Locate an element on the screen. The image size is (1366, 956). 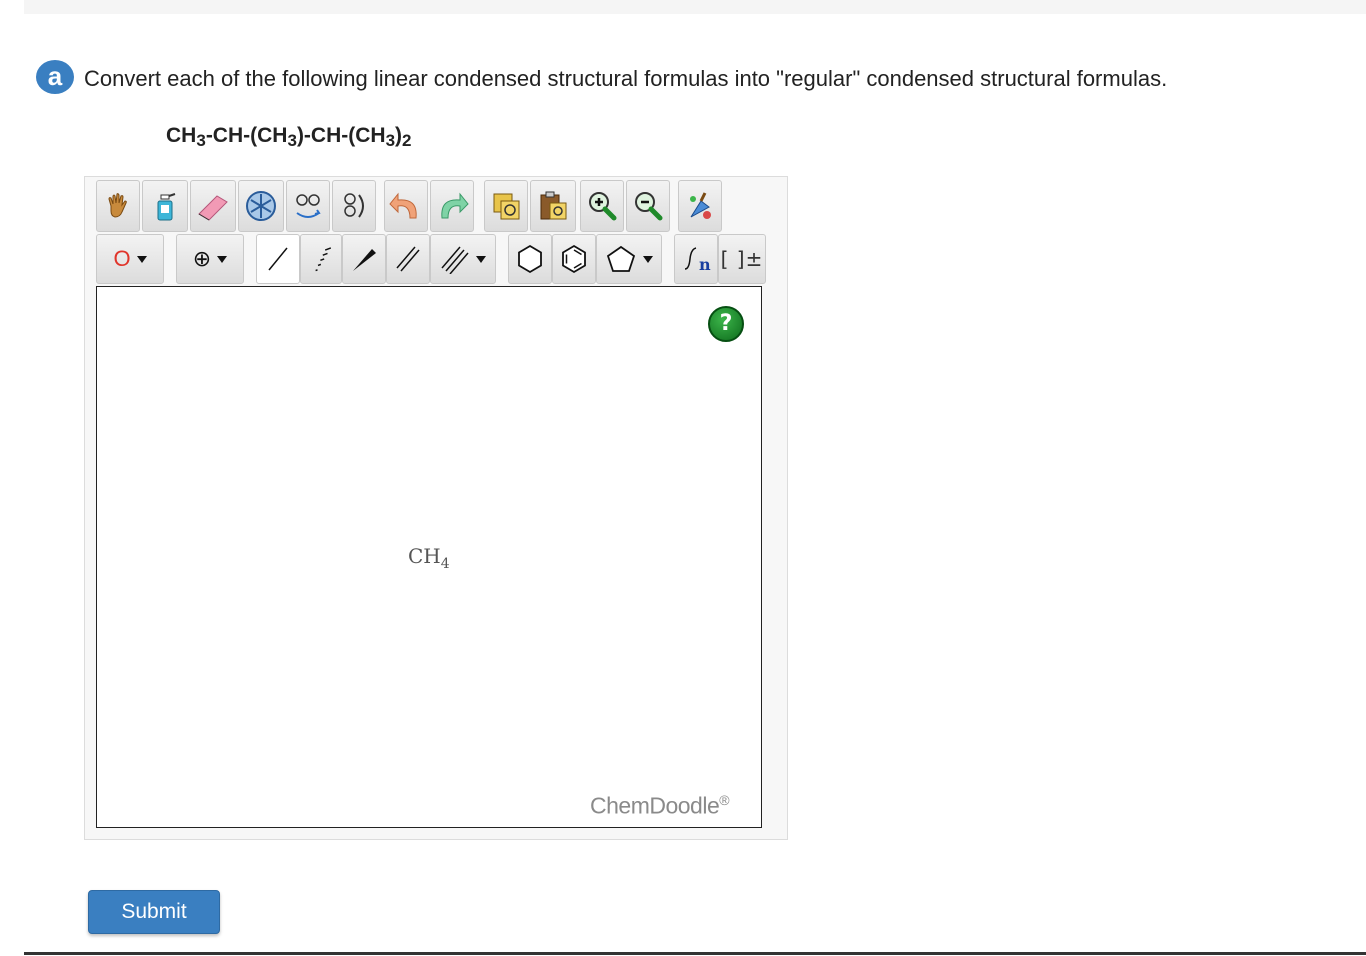
element-selector: O is located at coordinates (130, 259).